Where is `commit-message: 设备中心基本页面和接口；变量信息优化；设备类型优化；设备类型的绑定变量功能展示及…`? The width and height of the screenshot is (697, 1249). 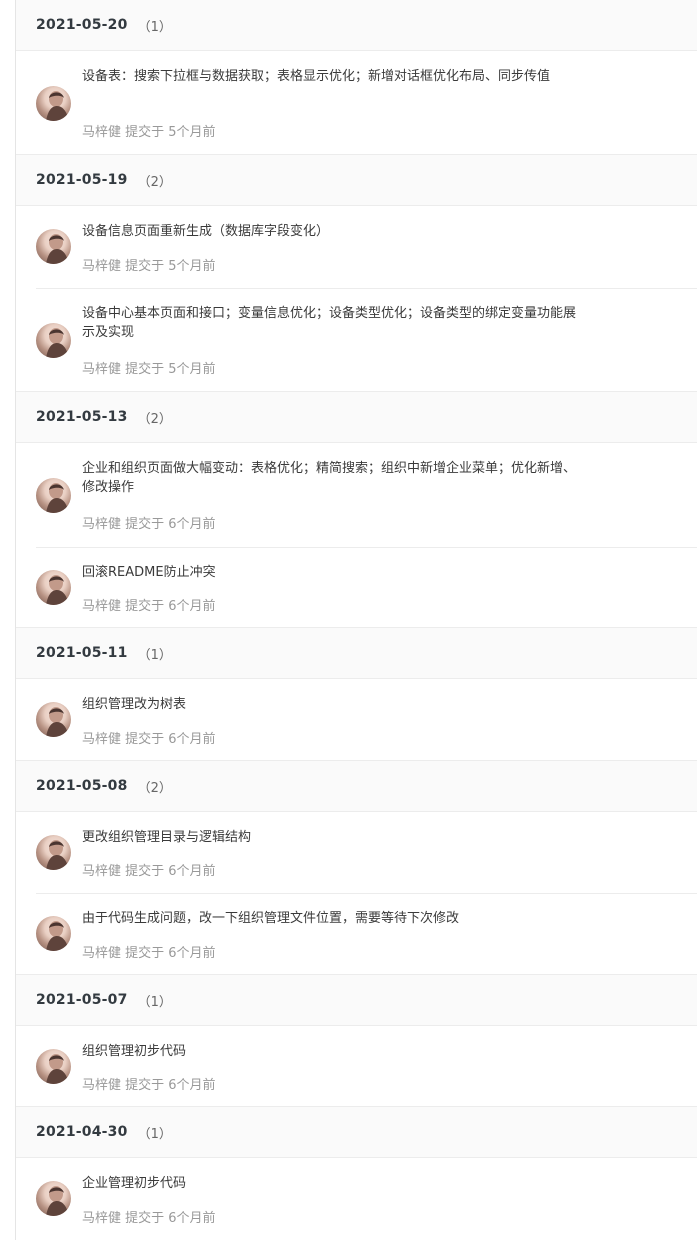 commit-message: 设备中心基本页面和接口；变量信息优化；设备类型优化；设备类型的绑定变量功能展示及… is located at coordinates (332, 323).